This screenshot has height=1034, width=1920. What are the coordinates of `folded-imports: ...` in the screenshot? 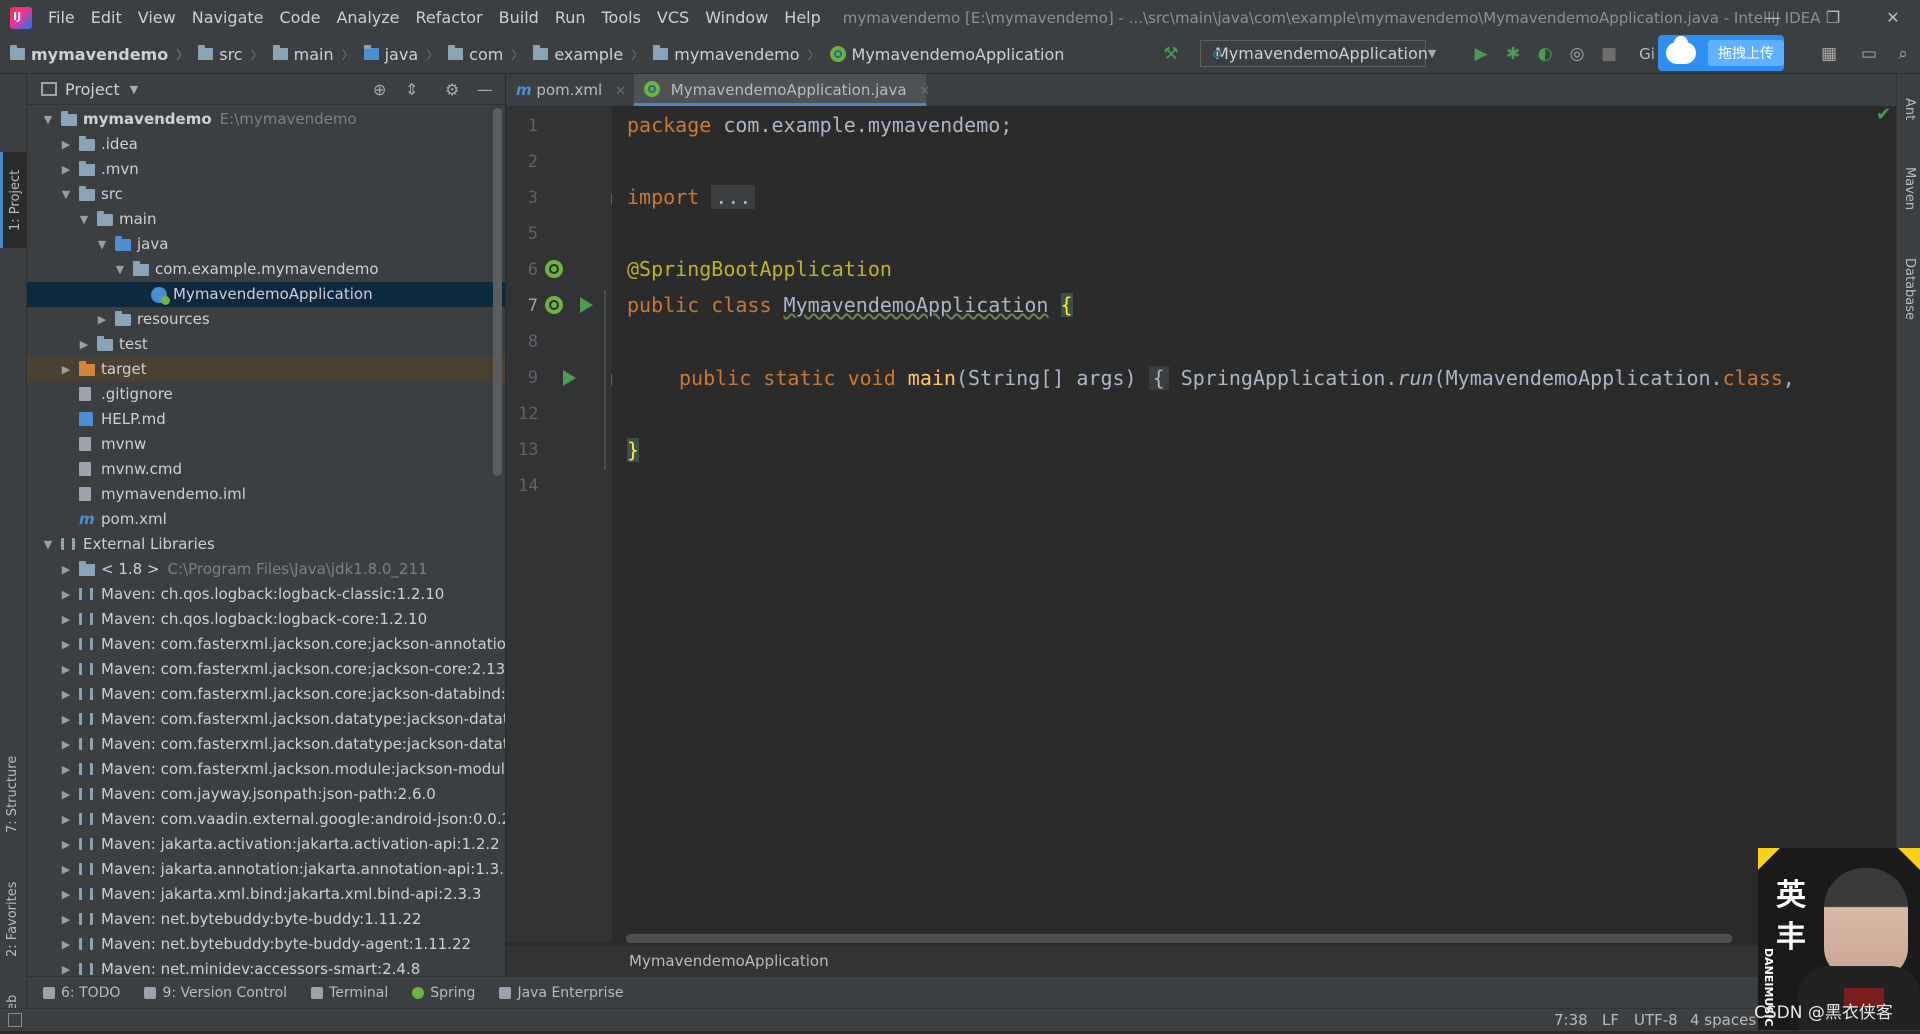 It's located at (733, 197).